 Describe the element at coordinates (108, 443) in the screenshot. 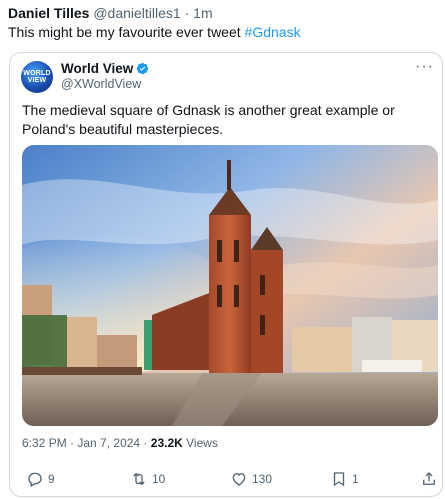

I see `tweet-date: Jan 7, 2024` at that location.